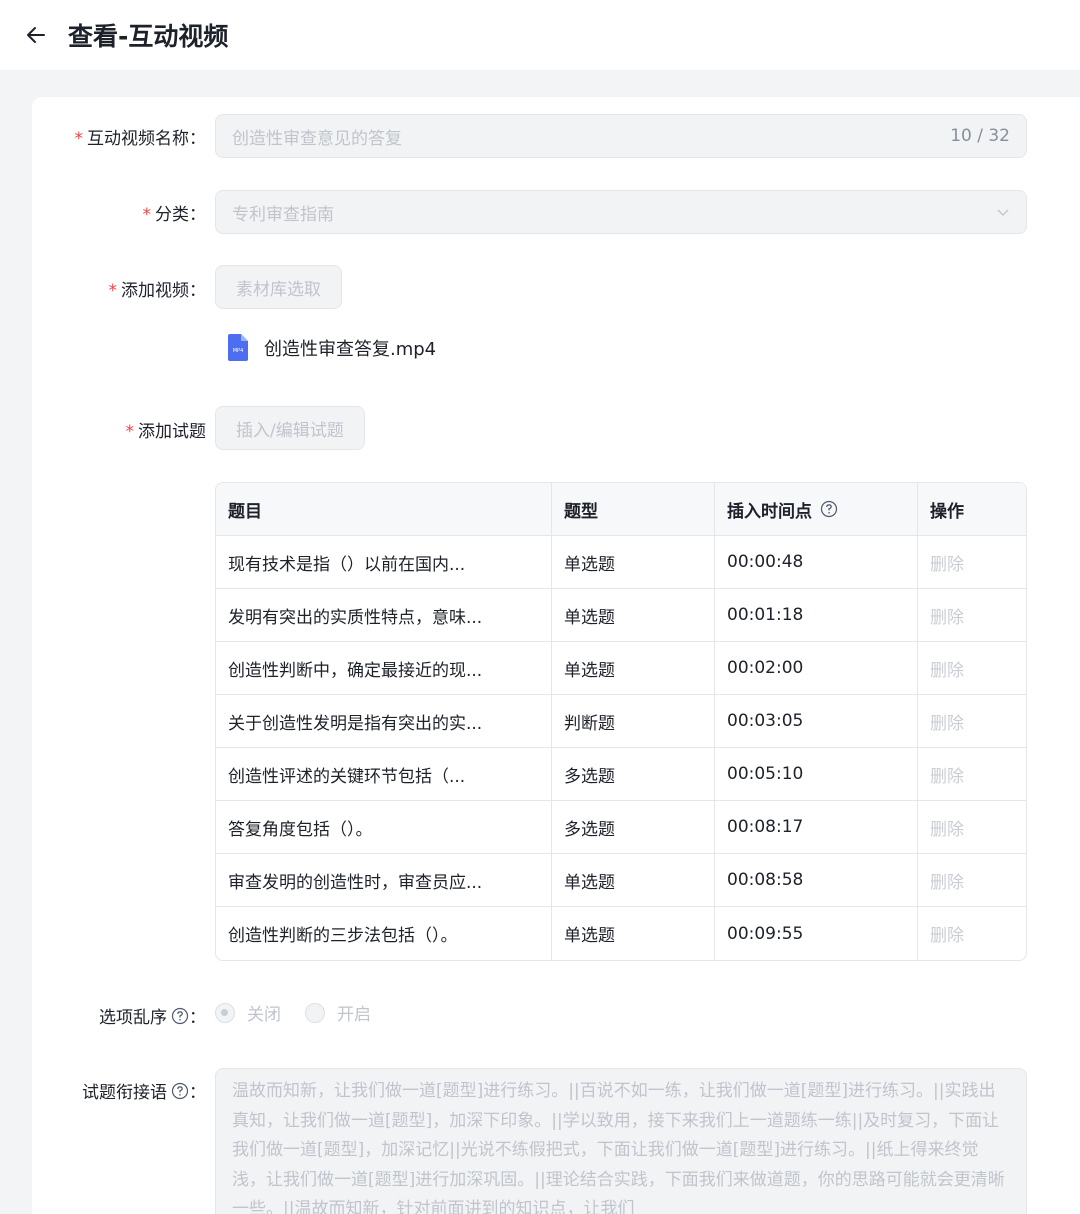 The width and height of the screenshot is (1080, 1214). What do you see at coordinates (144, 1092) in the screenshot?
I see `transition-label: 试题衔接语 ：` at bounding box center [144, 1092].